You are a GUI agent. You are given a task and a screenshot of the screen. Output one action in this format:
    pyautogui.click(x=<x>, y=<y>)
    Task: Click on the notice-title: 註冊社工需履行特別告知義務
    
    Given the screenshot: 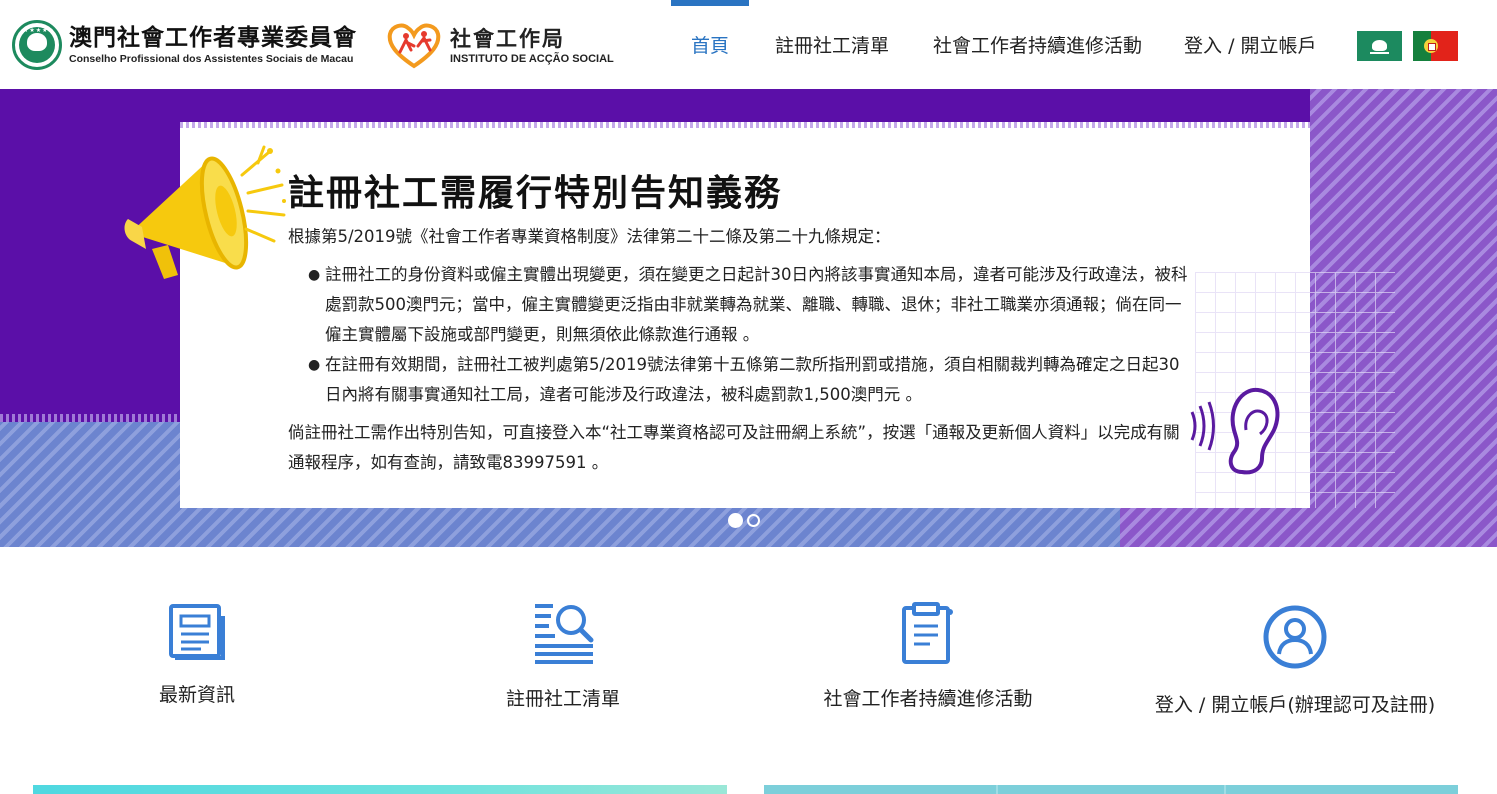 What is the action you would take?
    pyautogui.click(x=535, y=193)
    